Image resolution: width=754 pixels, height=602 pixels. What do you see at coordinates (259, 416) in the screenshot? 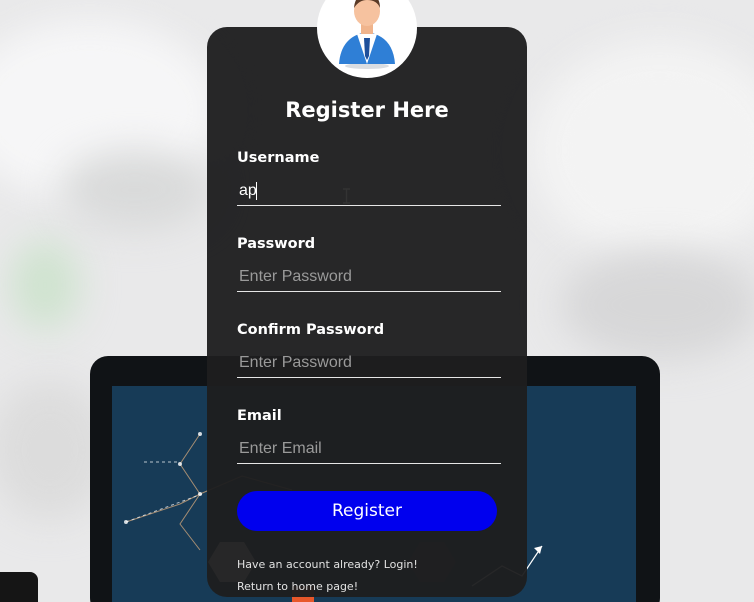
I see `email-label: Email` at bounding box center [259, 416].